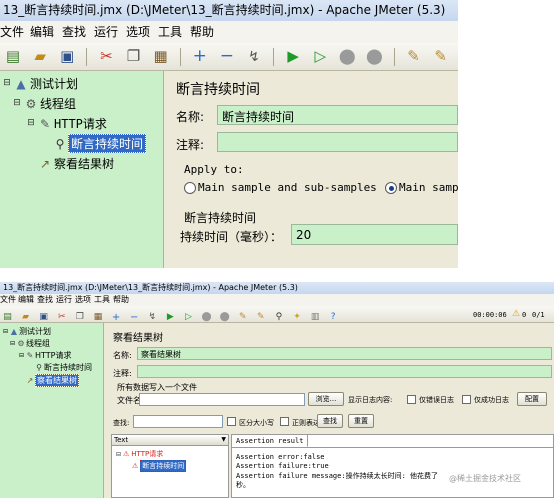 The image size is (554, 498). I want to click on name-field: 察看结果树, so click(344, 353).